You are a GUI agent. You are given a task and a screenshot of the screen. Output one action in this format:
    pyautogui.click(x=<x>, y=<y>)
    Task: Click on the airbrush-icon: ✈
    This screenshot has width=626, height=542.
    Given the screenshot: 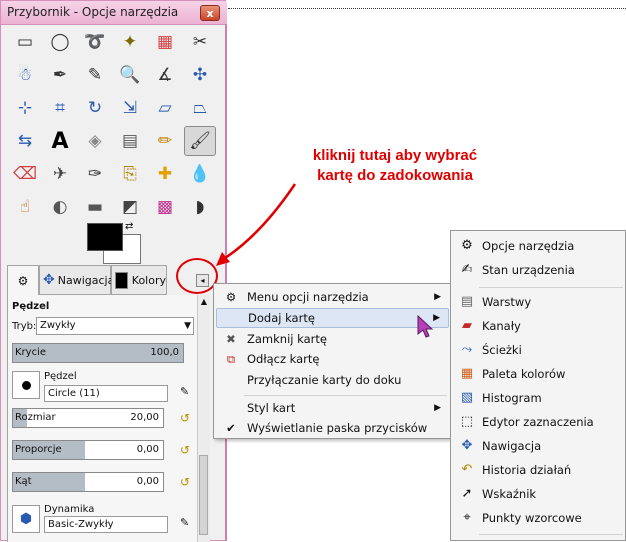 What is the action you would take?
    pyautogui.click(x=60, y=174)
    